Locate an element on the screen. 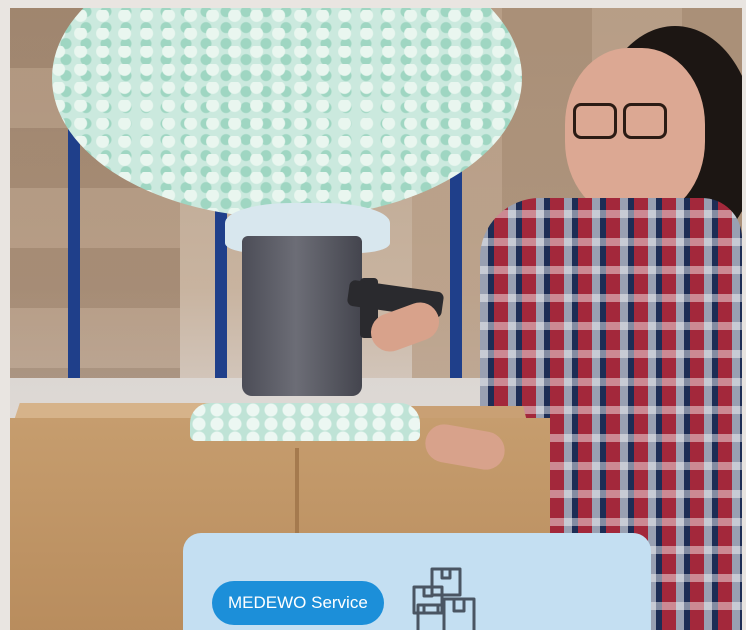 This screenshot has height=630, width=746. glasses is located at coordinates (623, 121).